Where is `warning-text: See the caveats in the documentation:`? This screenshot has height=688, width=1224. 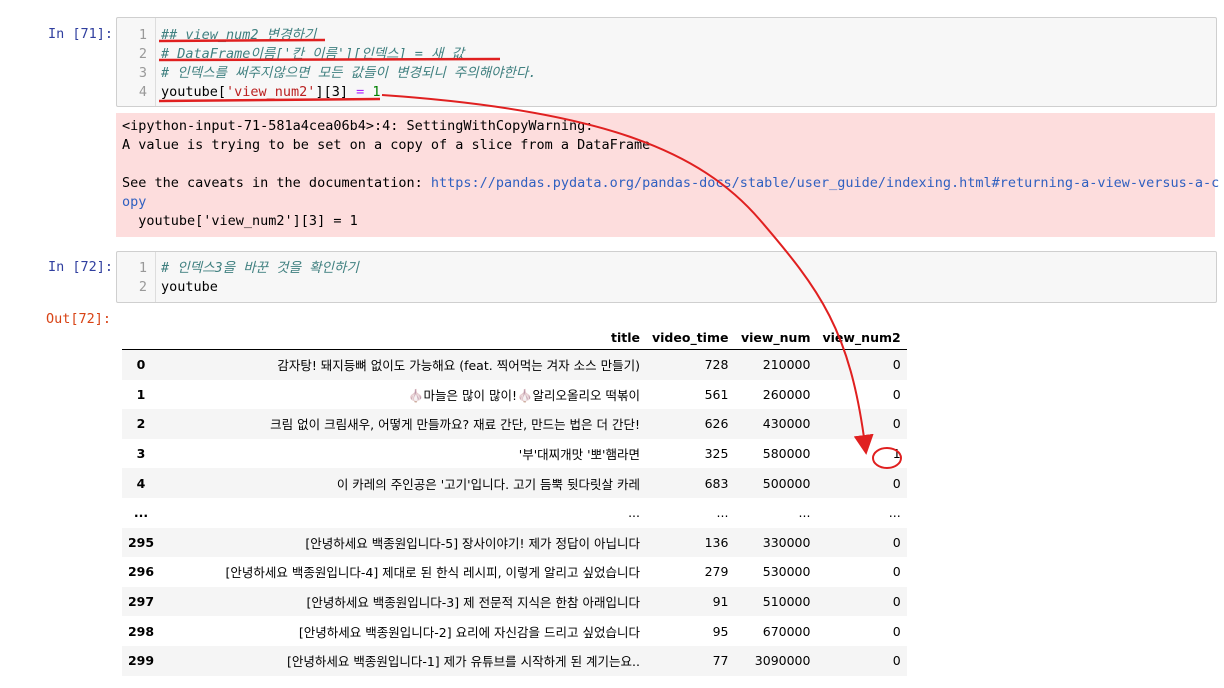
warning-text: See the caveats in the documentation: is located at coordinates (276, 183).